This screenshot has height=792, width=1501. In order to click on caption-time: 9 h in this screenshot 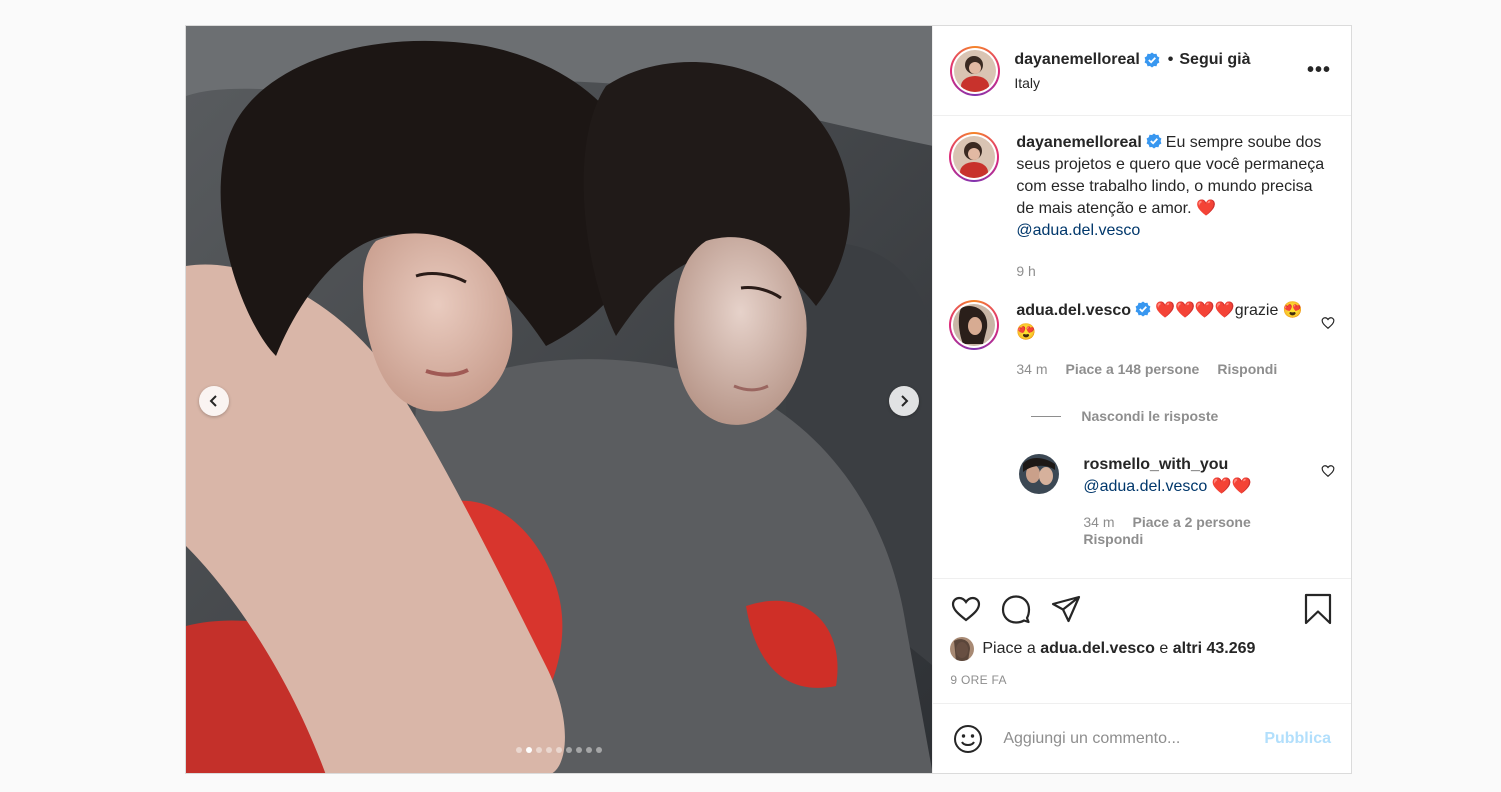, I will do `click(1025, 271)`.